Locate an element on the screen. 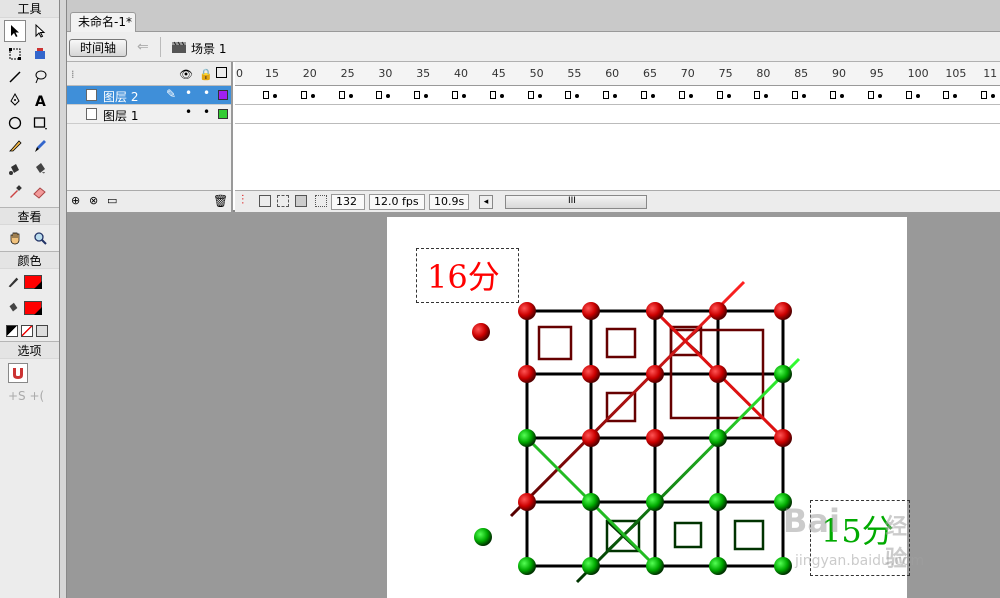 The height and width of the screenshot is (598, 1000). red-diagonal-line is located at coordinates (627, 399).